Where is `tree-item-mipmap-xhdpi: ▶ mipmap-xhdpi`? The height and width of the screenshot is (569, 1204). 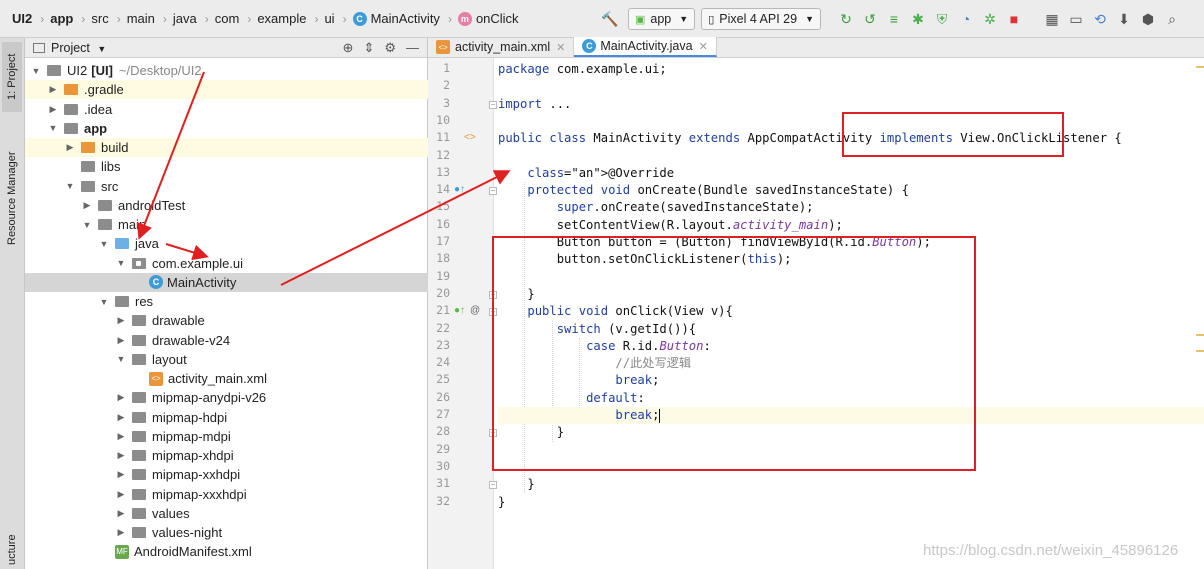
tree-item-mipmap-xhdpi: ▶ mipmap-xhdpi is located at coordinates (226, 455).